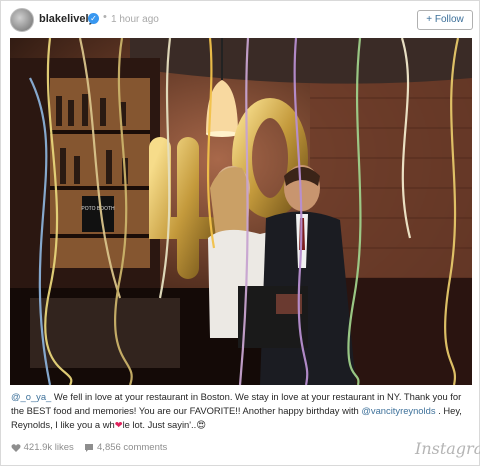  I want to click on mention-link: @vancityreynolds, so click(398, 410).